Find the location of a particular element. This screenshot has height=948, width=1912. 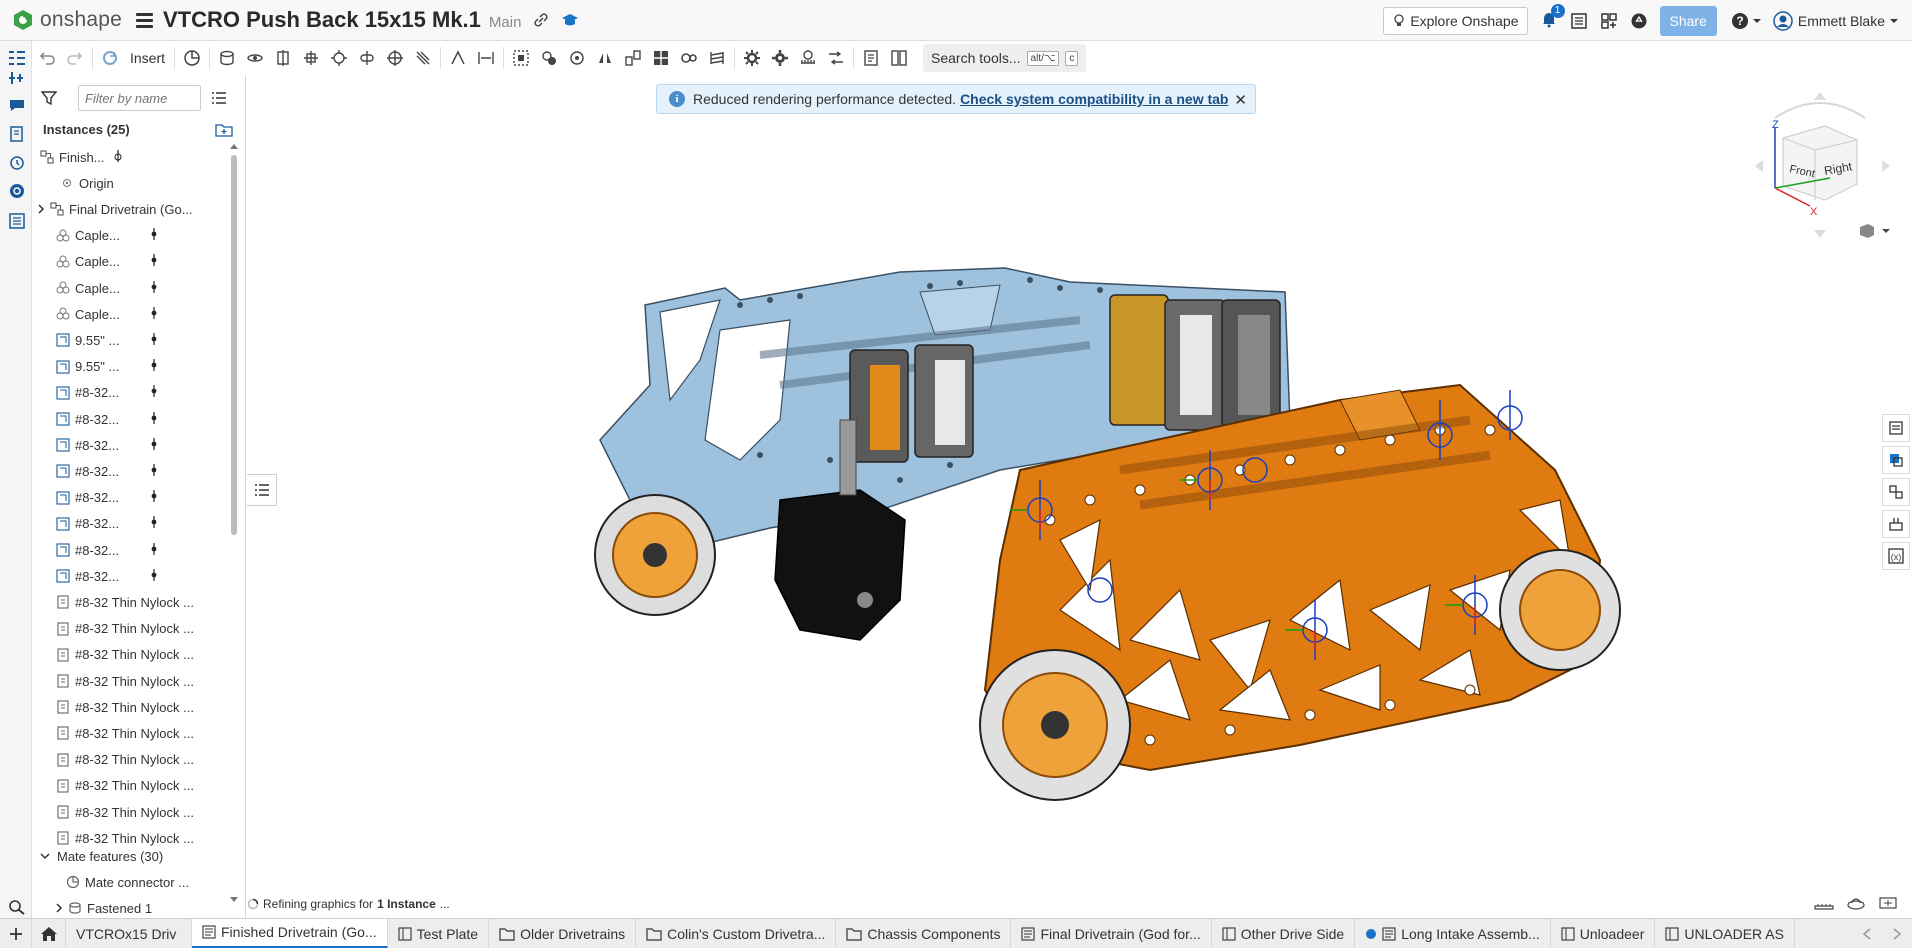

fit-view-icon is located at coordinates (1888, 903).